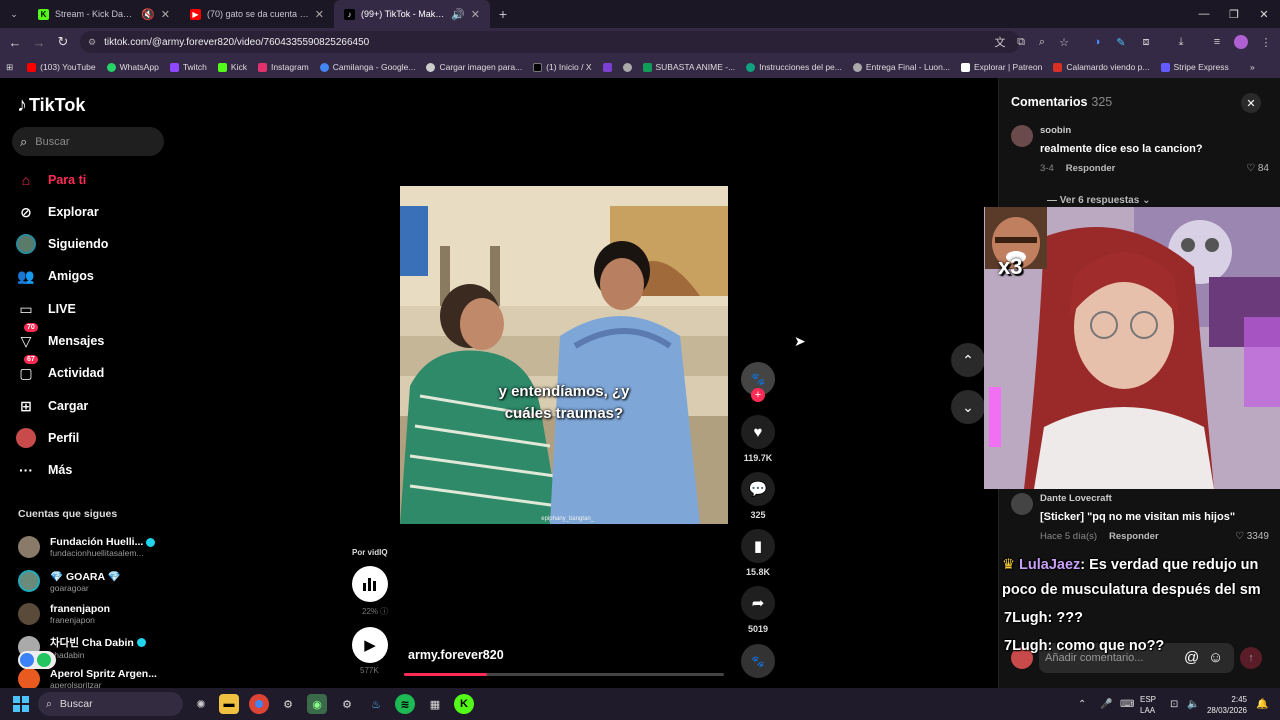 The image size is (1280, 720). What do you see at coordinates (21, 704) in the screenshot?
I see `windows-start-icon` at bounding box center [21, 704].